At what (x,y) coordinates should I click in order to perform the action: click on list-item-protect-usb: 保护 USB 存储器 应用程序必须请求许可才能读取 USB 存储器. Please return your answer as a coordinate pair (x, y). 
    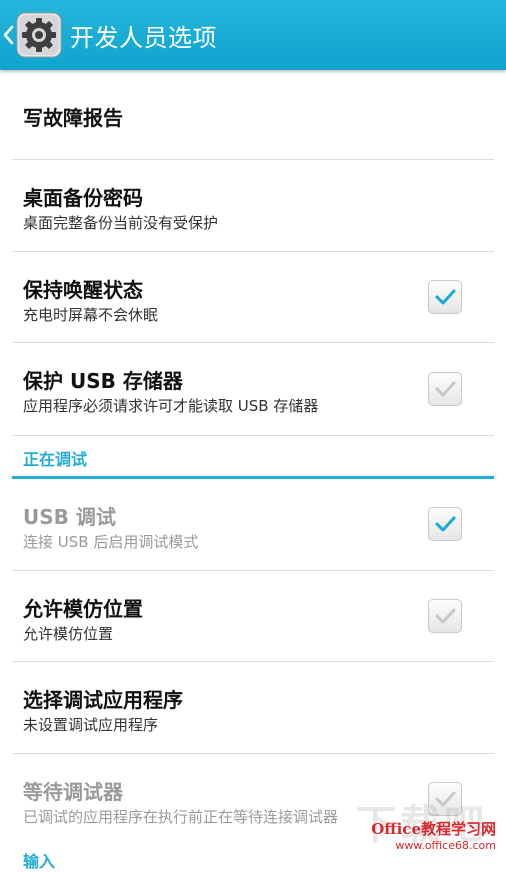
    Looking at the image, I should click on (253, 389).